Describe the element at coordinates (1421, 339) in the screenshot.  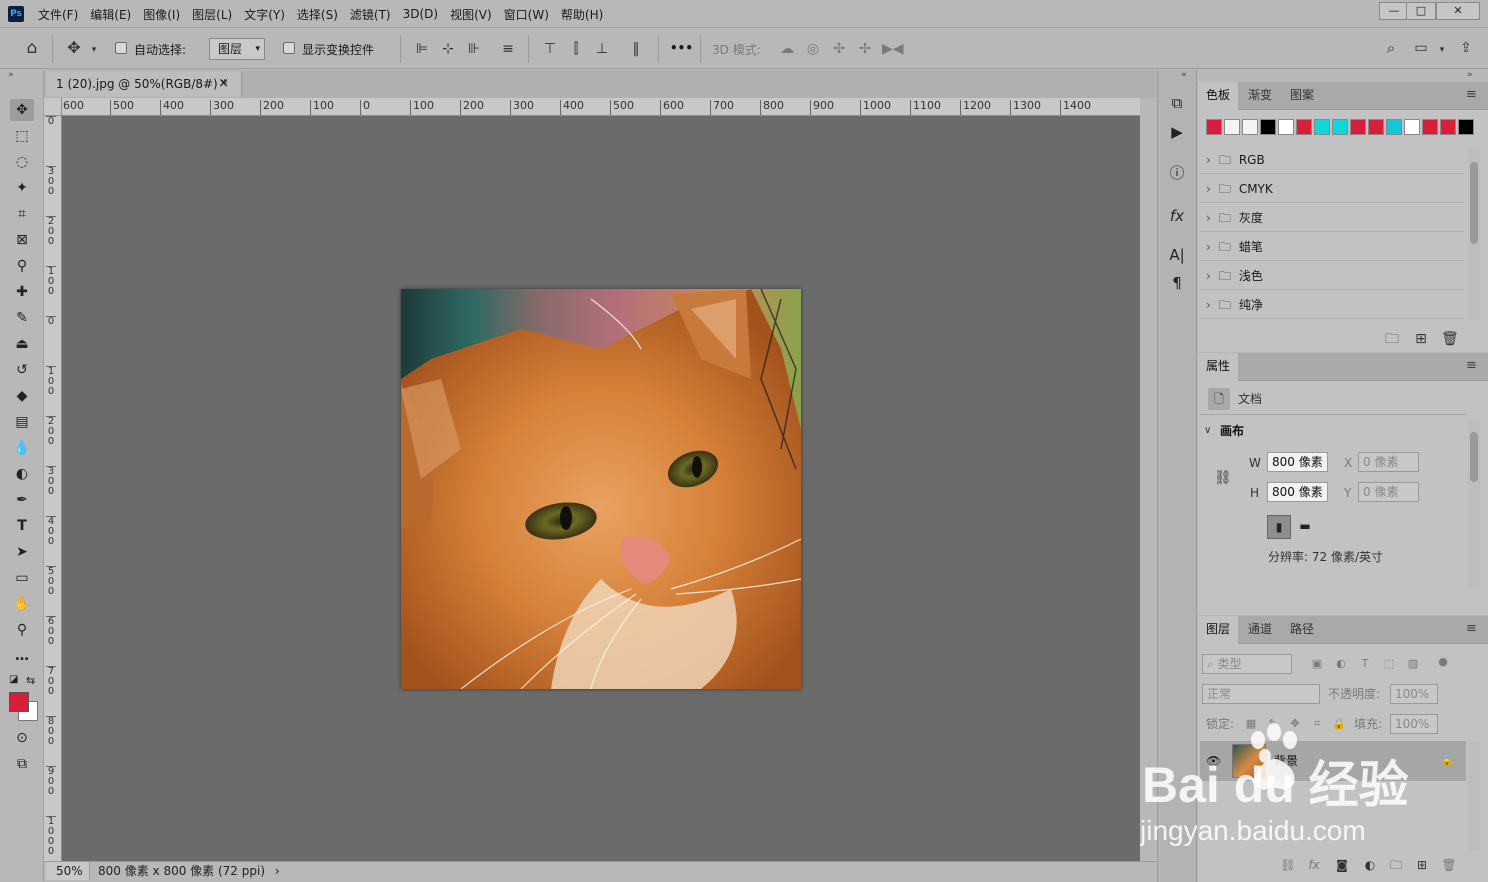
I see `new-swatch-icon: ⊞` at that location.